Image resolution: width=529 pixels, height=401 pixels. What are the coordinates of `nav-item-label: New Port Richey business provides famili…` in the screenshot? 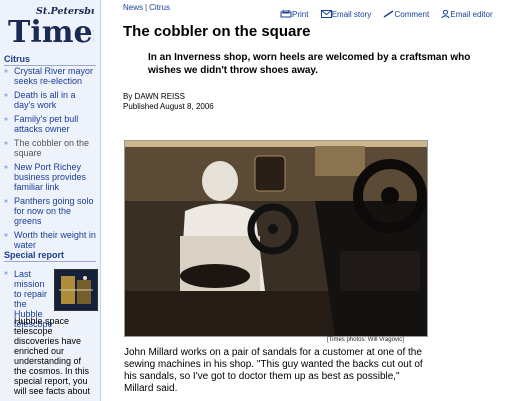 It's located at (50, 177).